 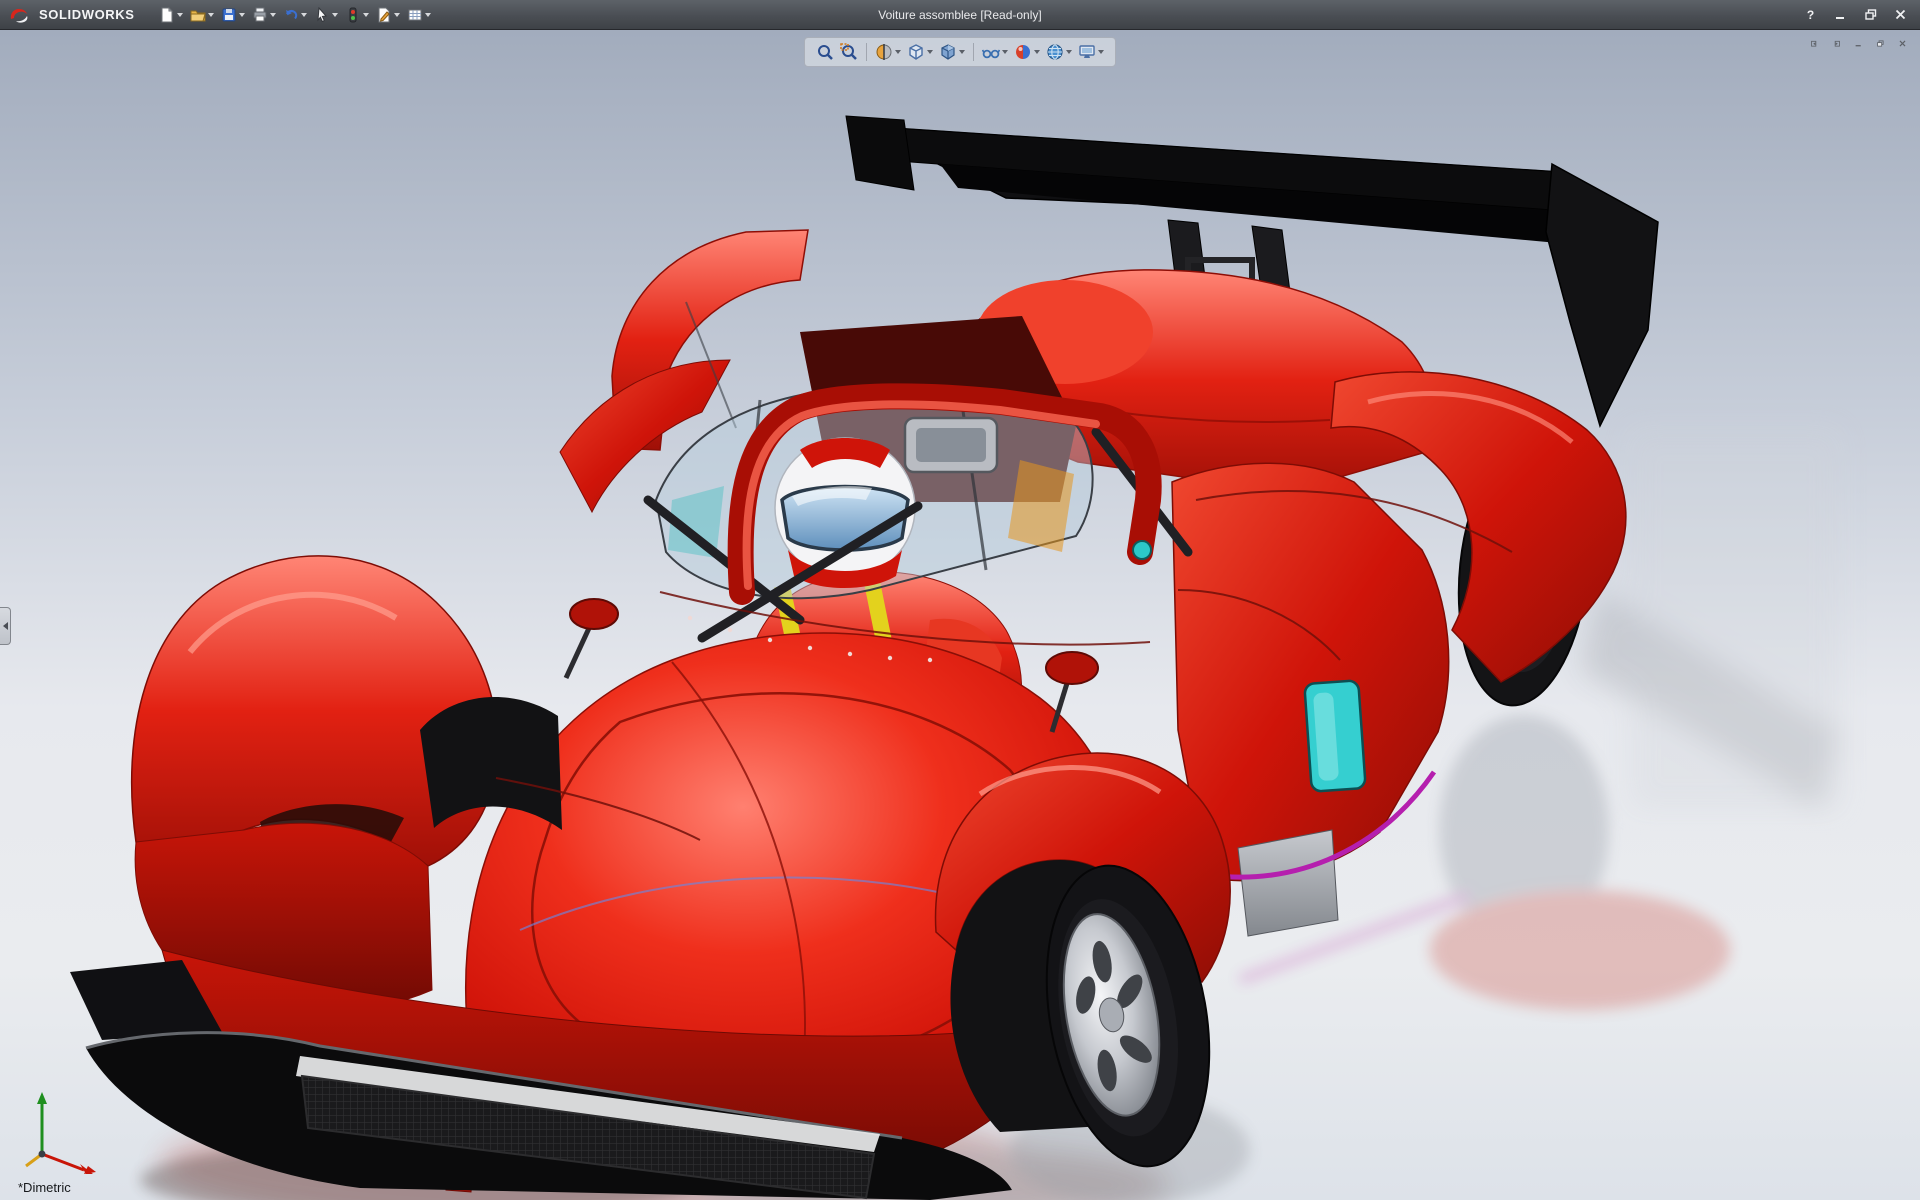 I want to click on print-button, so click(x=264, y=15).